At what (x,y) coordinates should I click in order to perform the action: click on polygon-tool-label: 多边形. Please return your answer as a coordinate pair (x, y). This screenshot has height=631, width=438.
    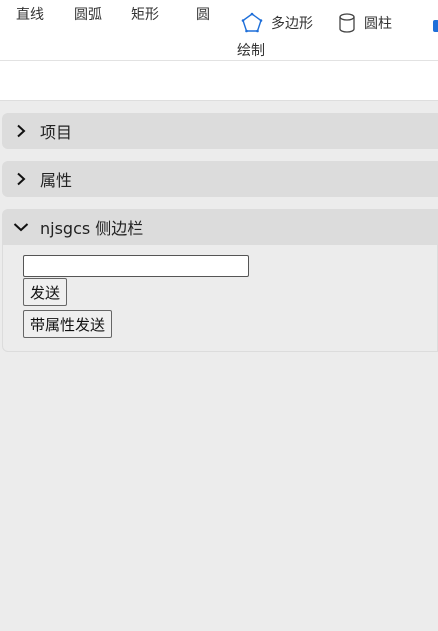
    Looking at the image, I should click on (292, 24).